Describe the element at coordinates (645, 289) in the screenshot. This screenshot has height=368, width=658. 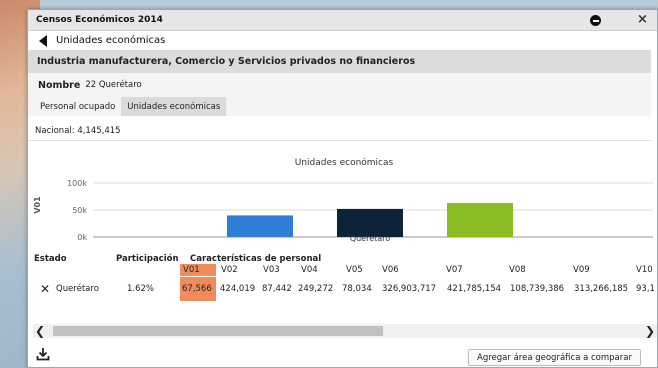
I see `row-v10: 93,1` at that location.